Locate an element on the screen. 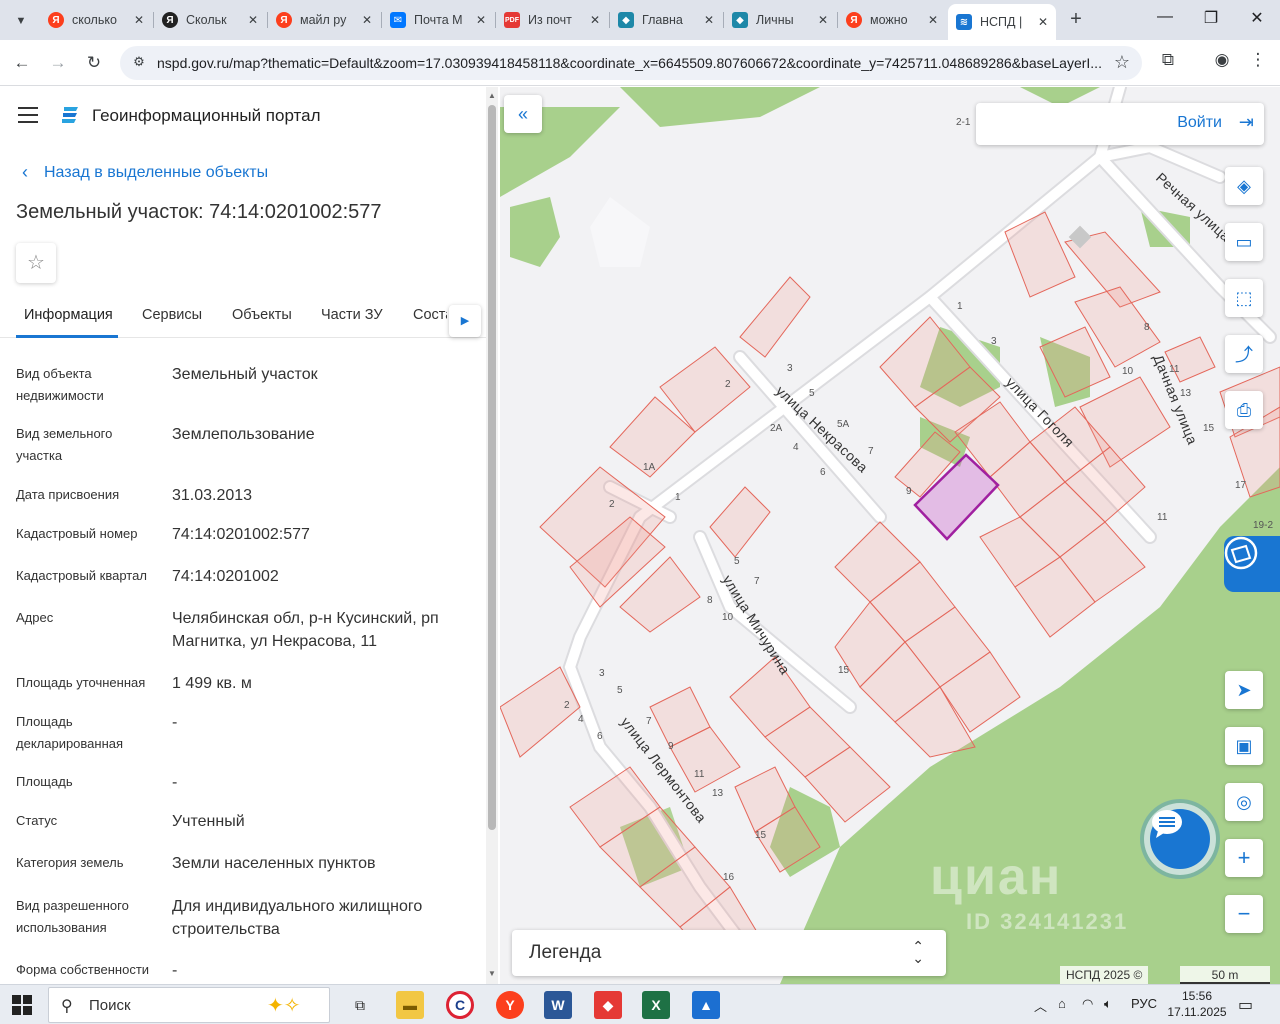  tab-parts: Части ЗУ is located at coordinates (352, 315).